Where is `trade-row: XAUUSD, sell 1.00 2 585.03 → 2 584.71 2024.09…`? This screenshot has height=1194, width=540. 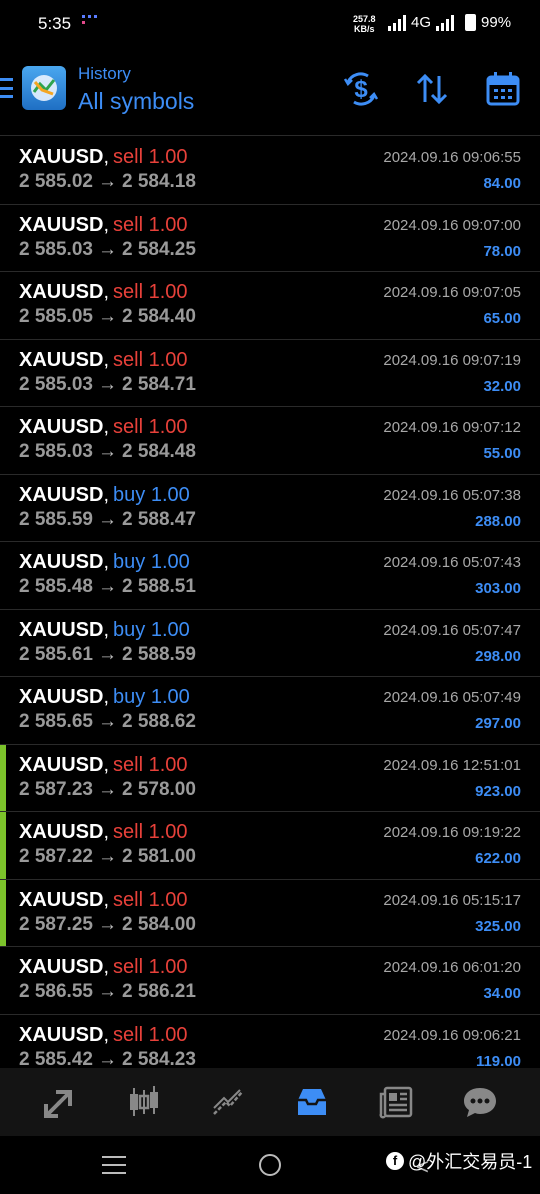
trade-row: XAUUSD, sell 1.00 2 585.03 → 2 584.71 2024.09… is located at coordinates (270, 373).